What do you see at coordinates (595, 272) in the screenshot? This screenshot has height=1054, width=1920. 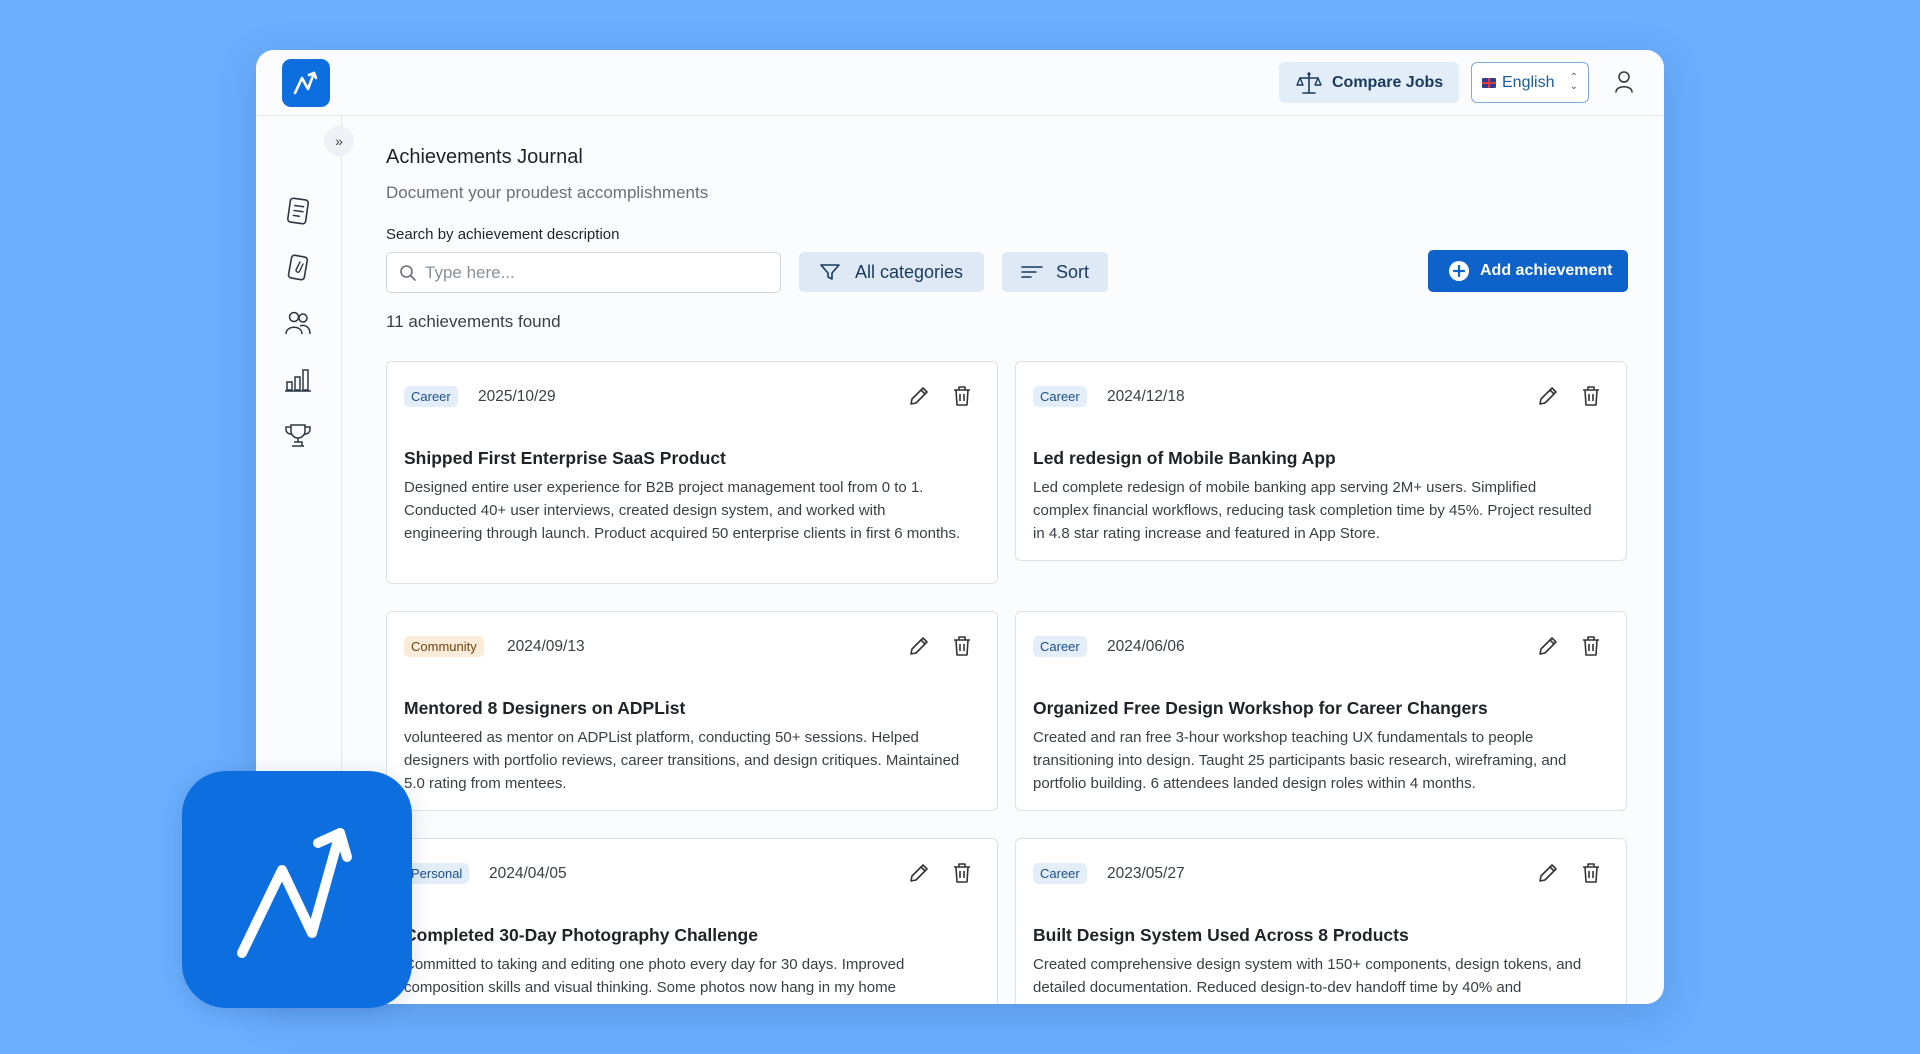 I see `search-input` at bounding box center [595, 272].